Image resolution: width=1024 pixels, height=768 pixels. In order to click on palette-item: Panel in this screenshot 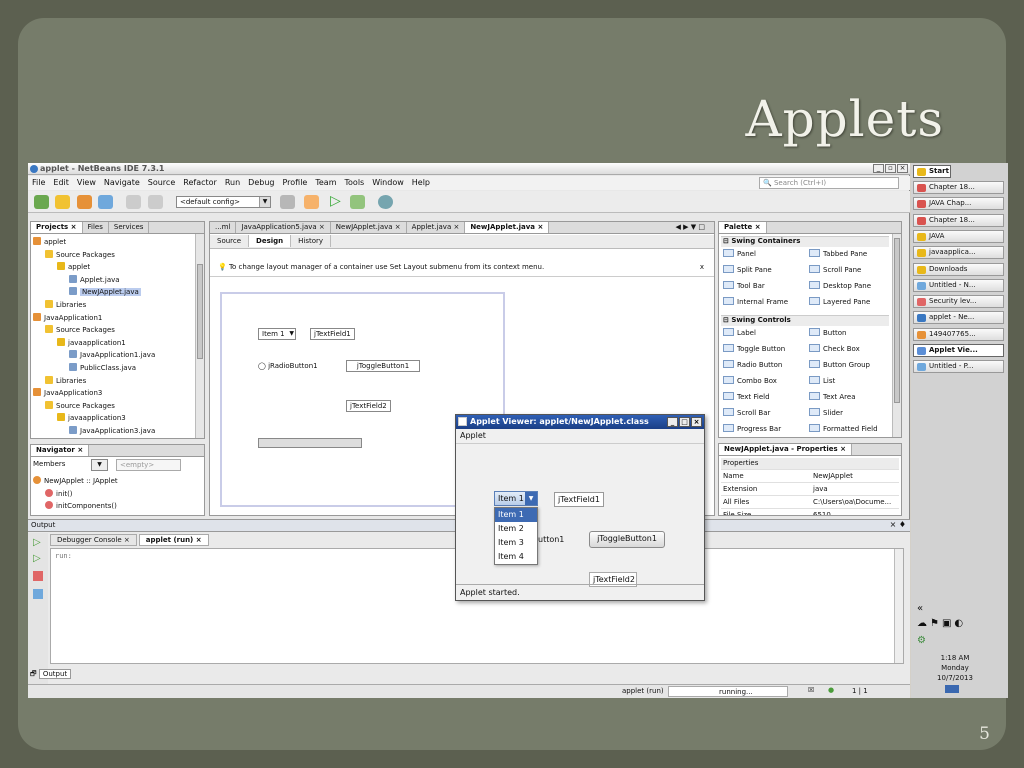, I will do `click(739, 253)`.